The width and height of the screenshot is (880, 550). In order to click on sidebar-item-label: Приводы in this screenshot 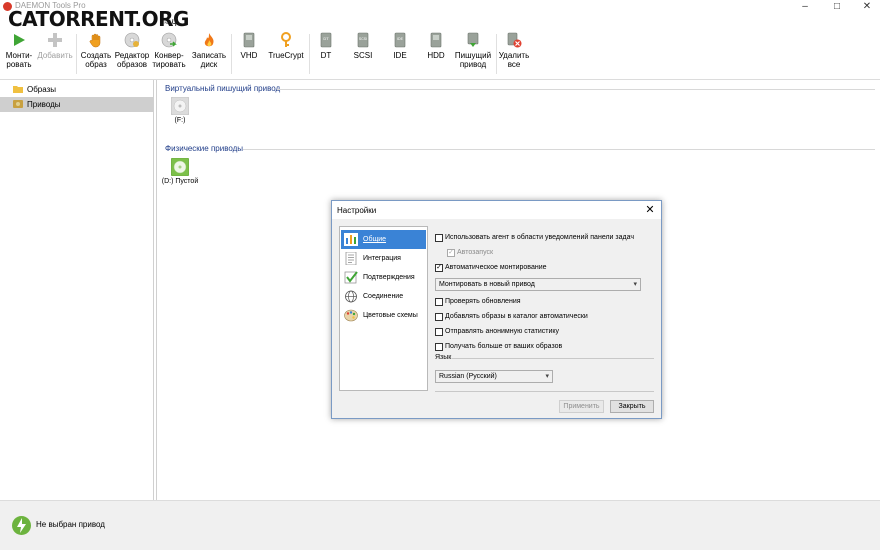, I will do `click(44, 104)`.